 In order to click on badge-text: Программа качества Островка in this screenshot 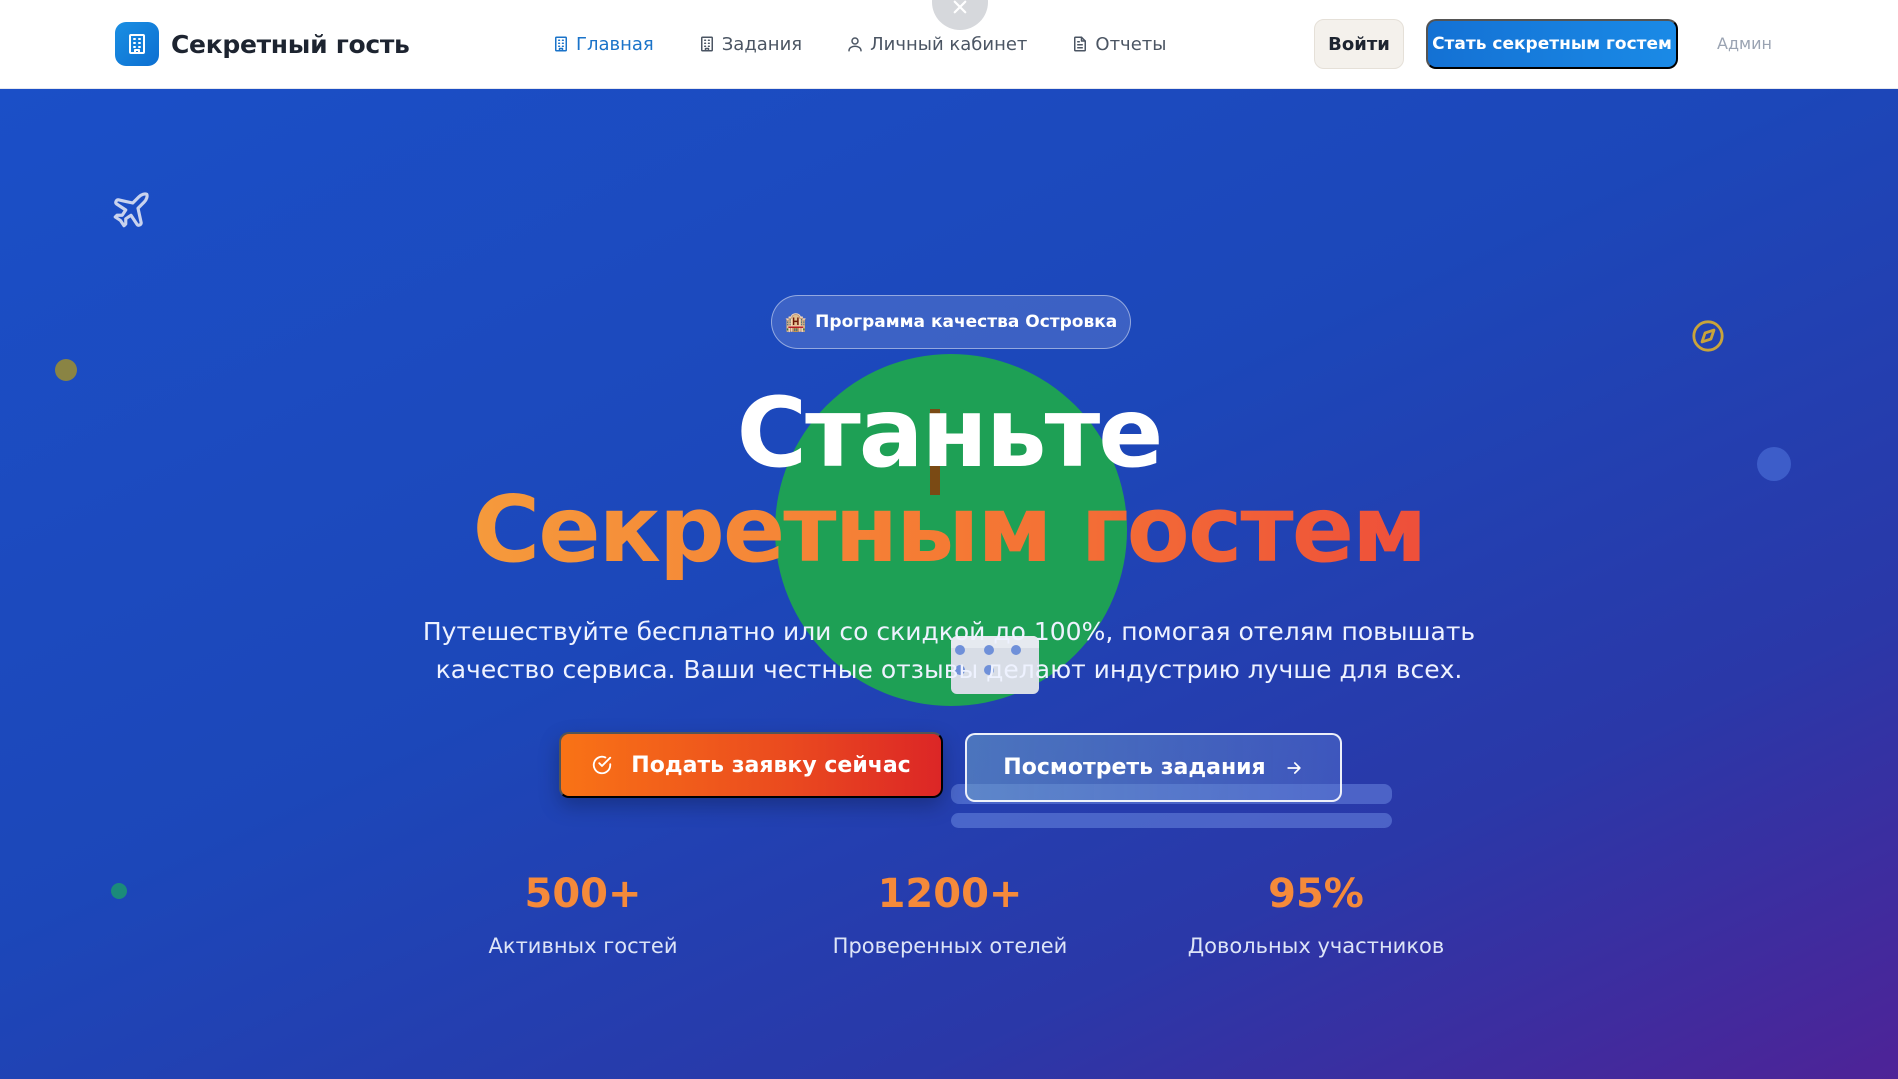, I will do `click(966, 322)`.